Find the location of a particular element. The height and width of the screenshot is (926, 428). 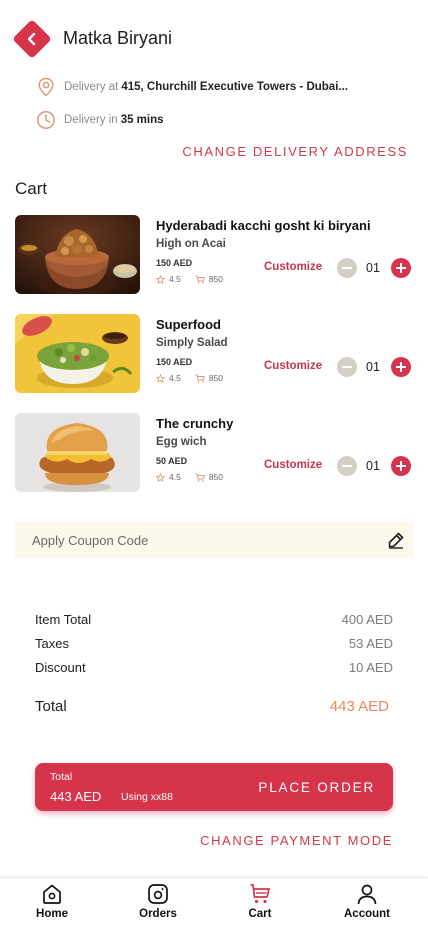

item-total-value: 400 AED is located at coordinates (367, 619).